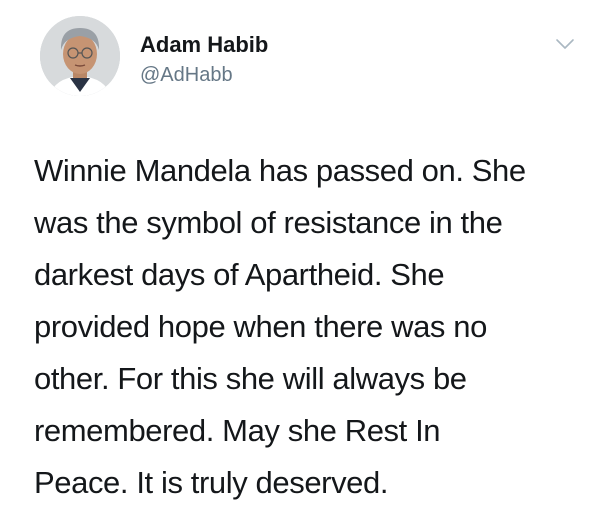 The image size is (600, 513). What do you see at coordinates (211, 482) in the screenshot?
I see `tweet-text-line: Peace. It is truly deserved.` at bounding box center [211, 482].